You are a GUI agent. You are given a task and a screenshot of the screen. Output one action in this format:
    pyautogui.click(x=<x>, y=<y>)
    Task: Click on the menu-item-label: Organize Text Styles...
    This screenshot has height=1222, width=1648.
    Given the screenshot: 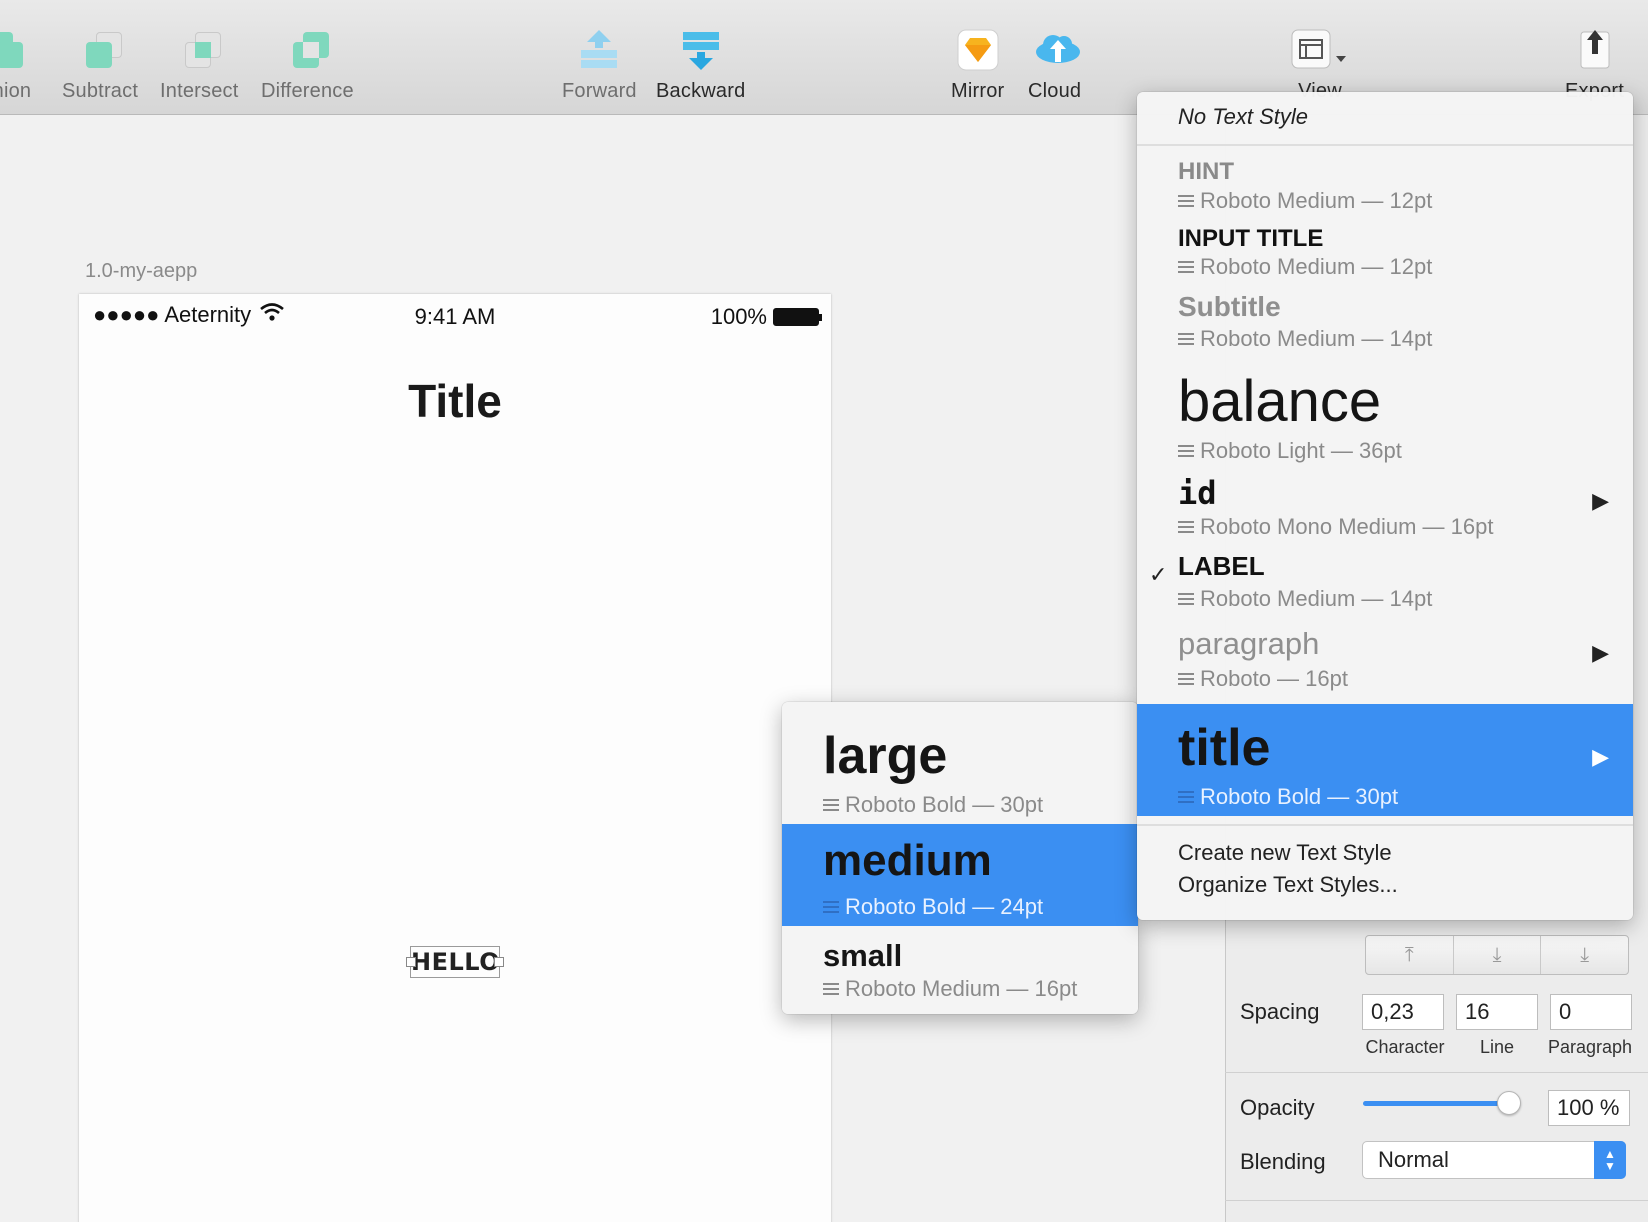 What is the action you would take?
    pyautogui.click(x=1288, y=884)
    